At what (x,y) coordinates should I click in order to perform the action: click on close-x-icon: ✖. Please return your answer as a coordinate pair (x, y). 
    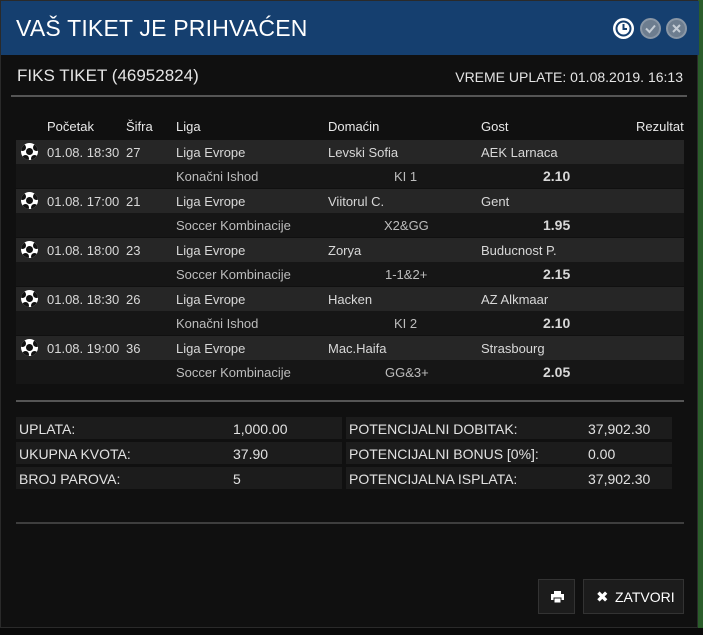
    Looking at the image, I should click on (602, 597).